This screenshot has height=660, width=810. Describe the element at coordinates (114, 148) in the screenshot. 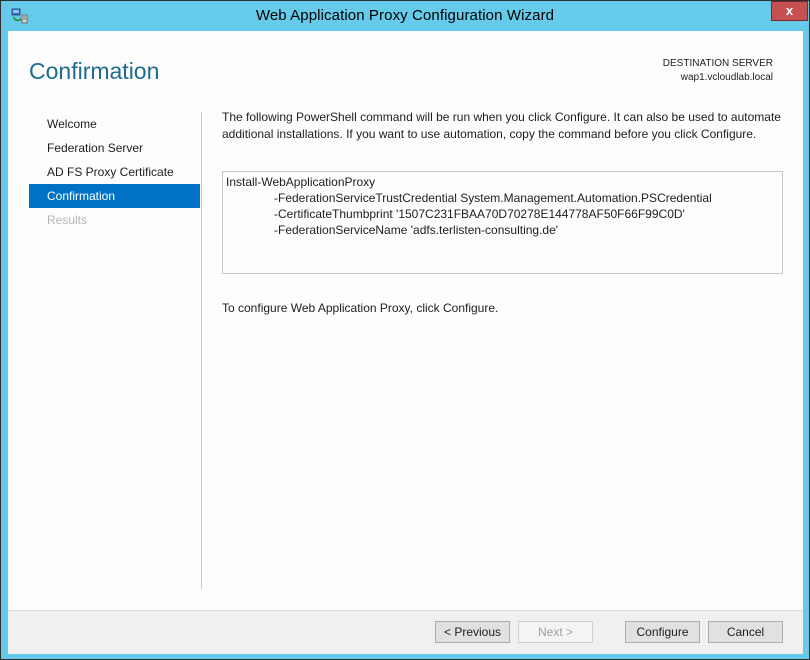

I see `nav-item-federation-server: Federation Server` at that location.